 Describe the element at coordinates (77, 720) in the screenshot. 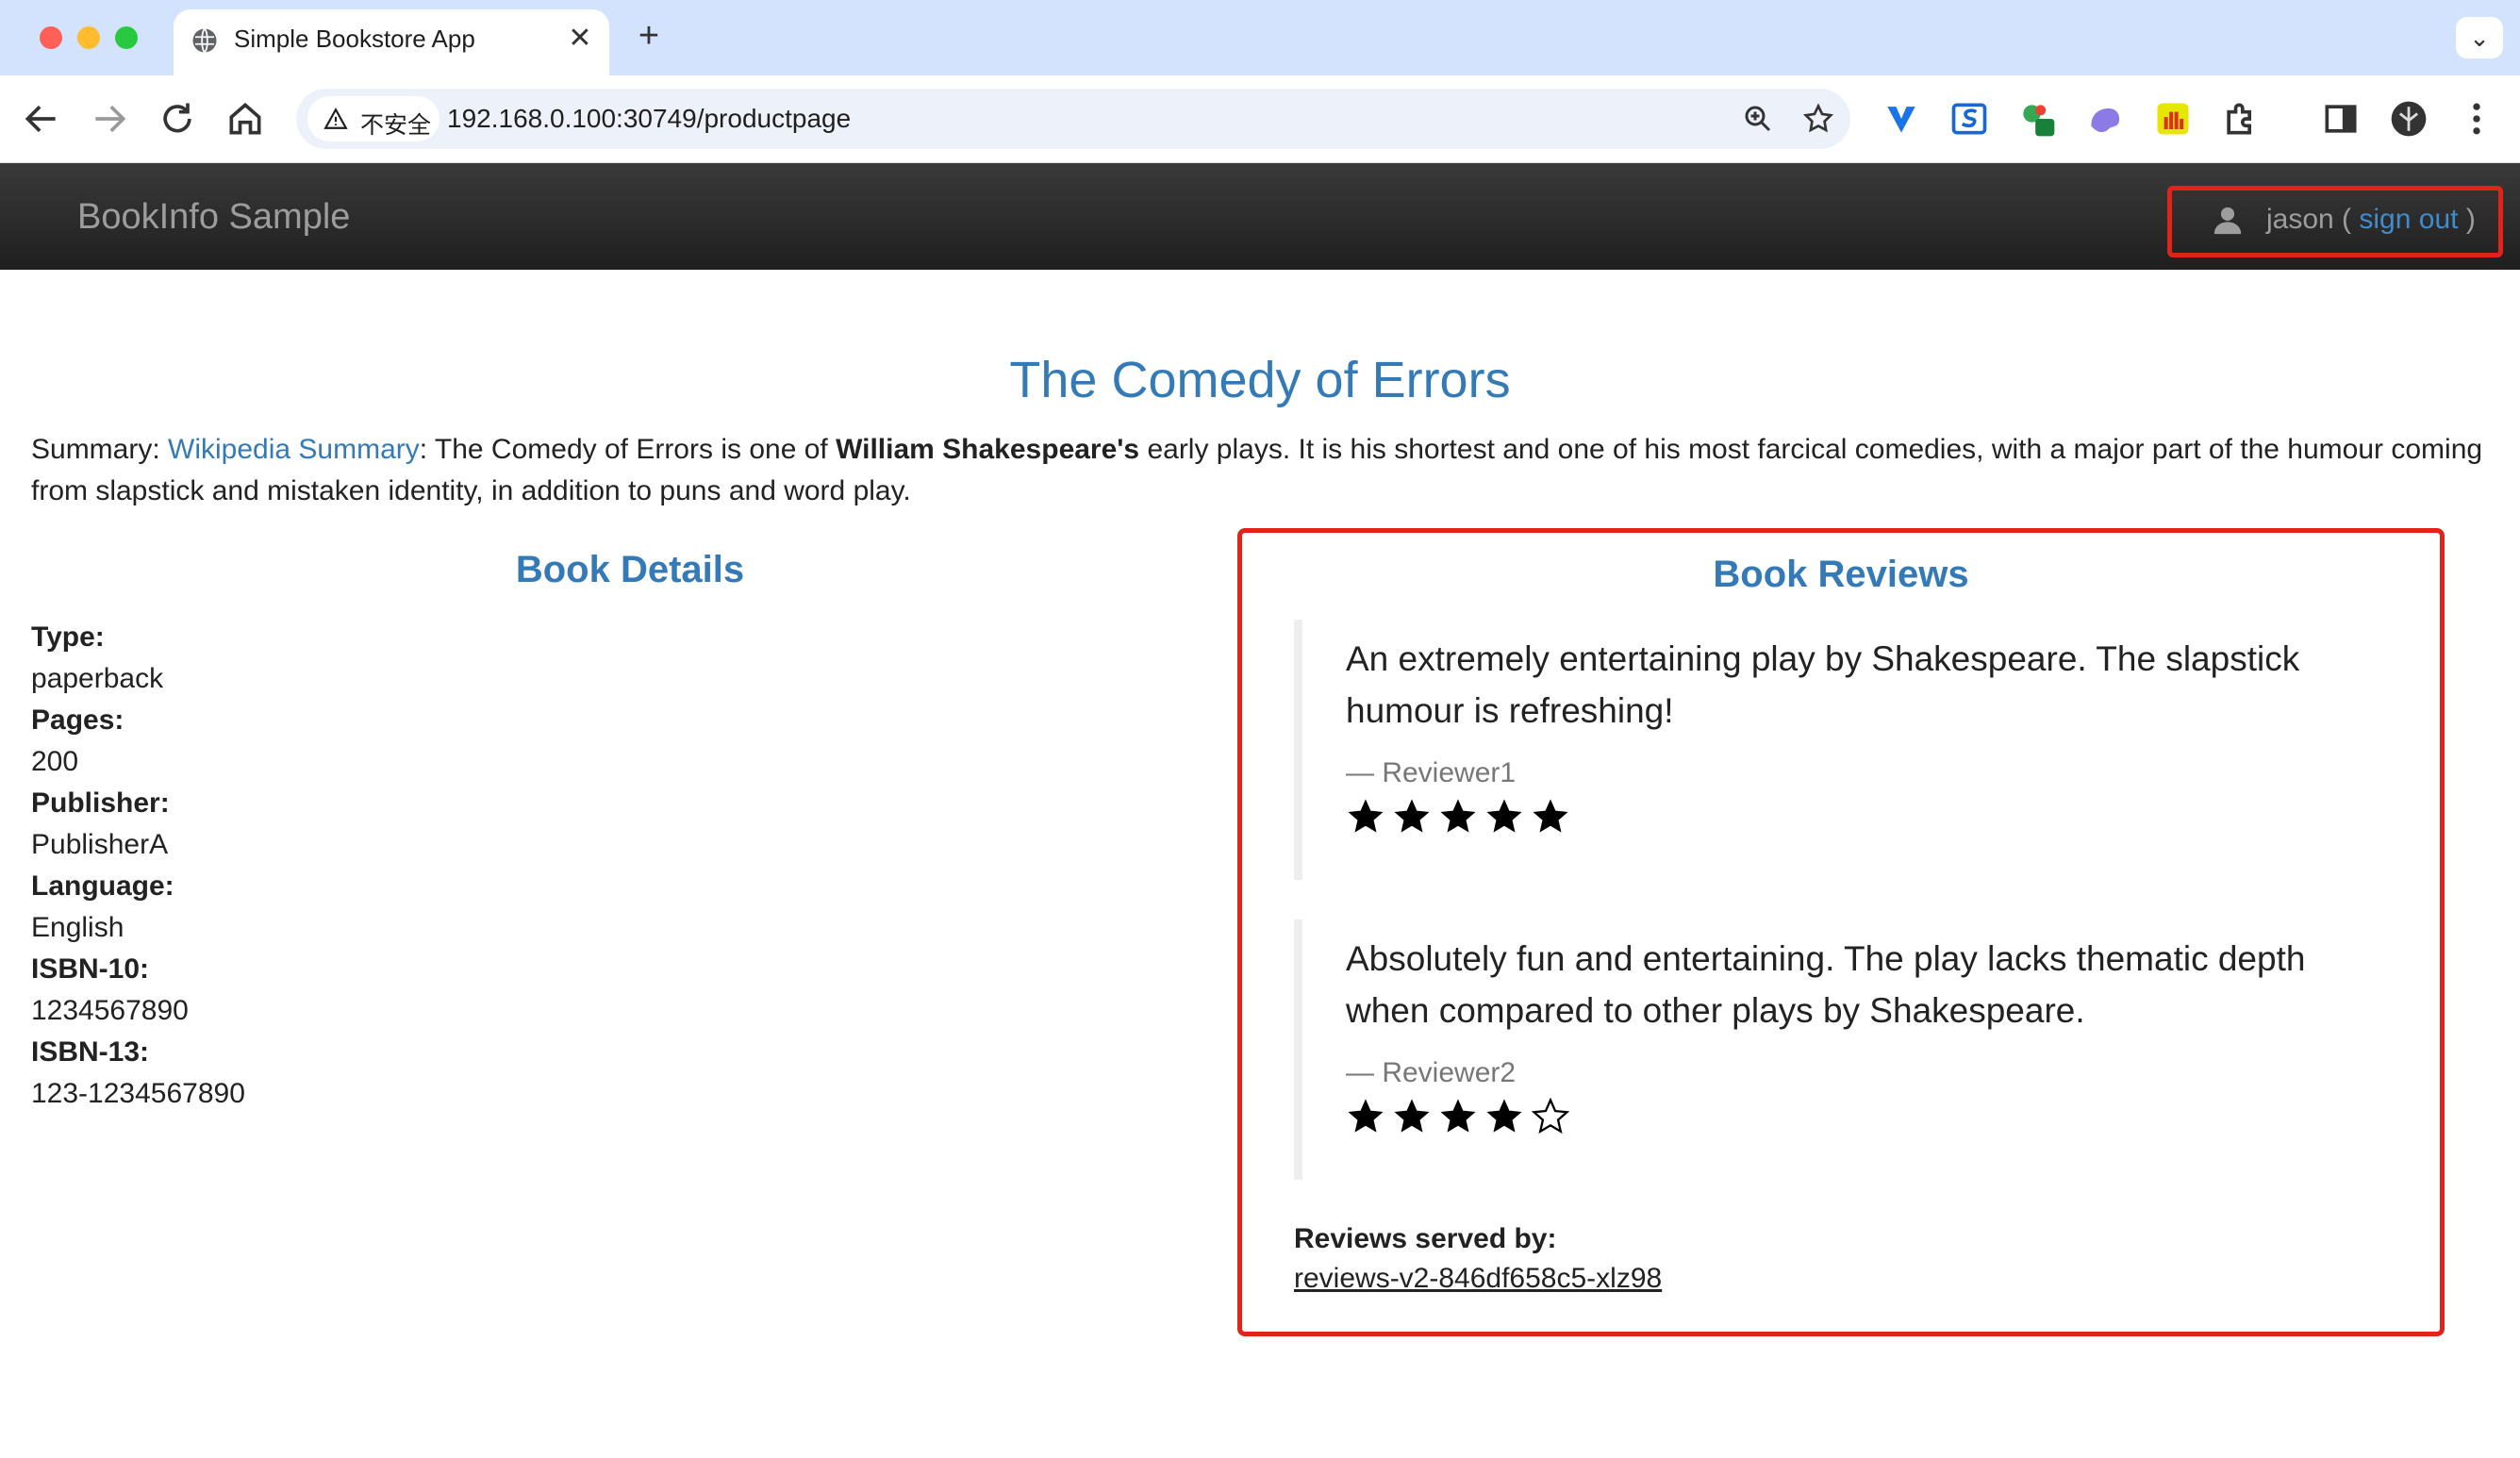

I see `detail-label-pages: Pages:` at that location.